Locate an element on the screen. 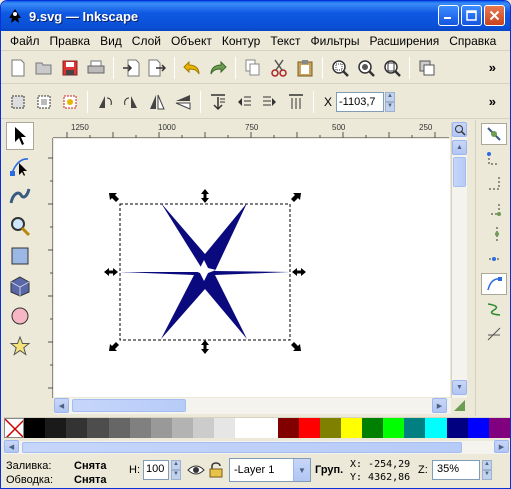 The width and height of the screenshot is (511, 489). flip-horizontal-button is located at coordinates (157, 102).